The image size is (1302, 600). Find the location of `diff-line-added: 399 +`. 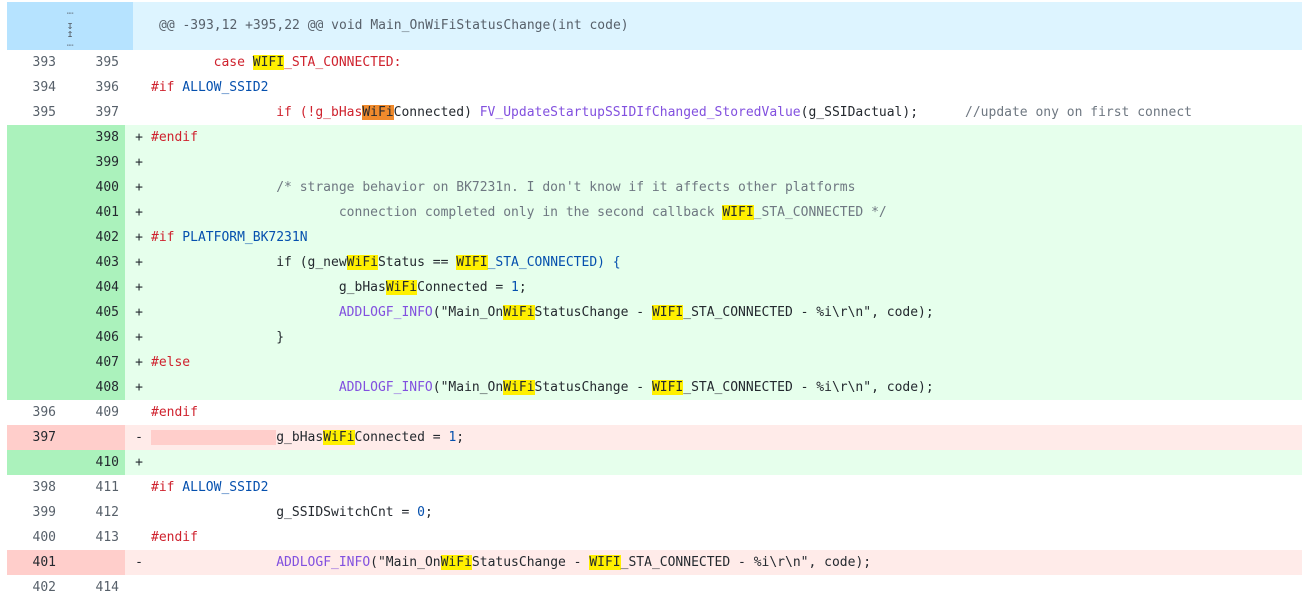

diff-line-added: 399 + is located at coordinates (654, 162).